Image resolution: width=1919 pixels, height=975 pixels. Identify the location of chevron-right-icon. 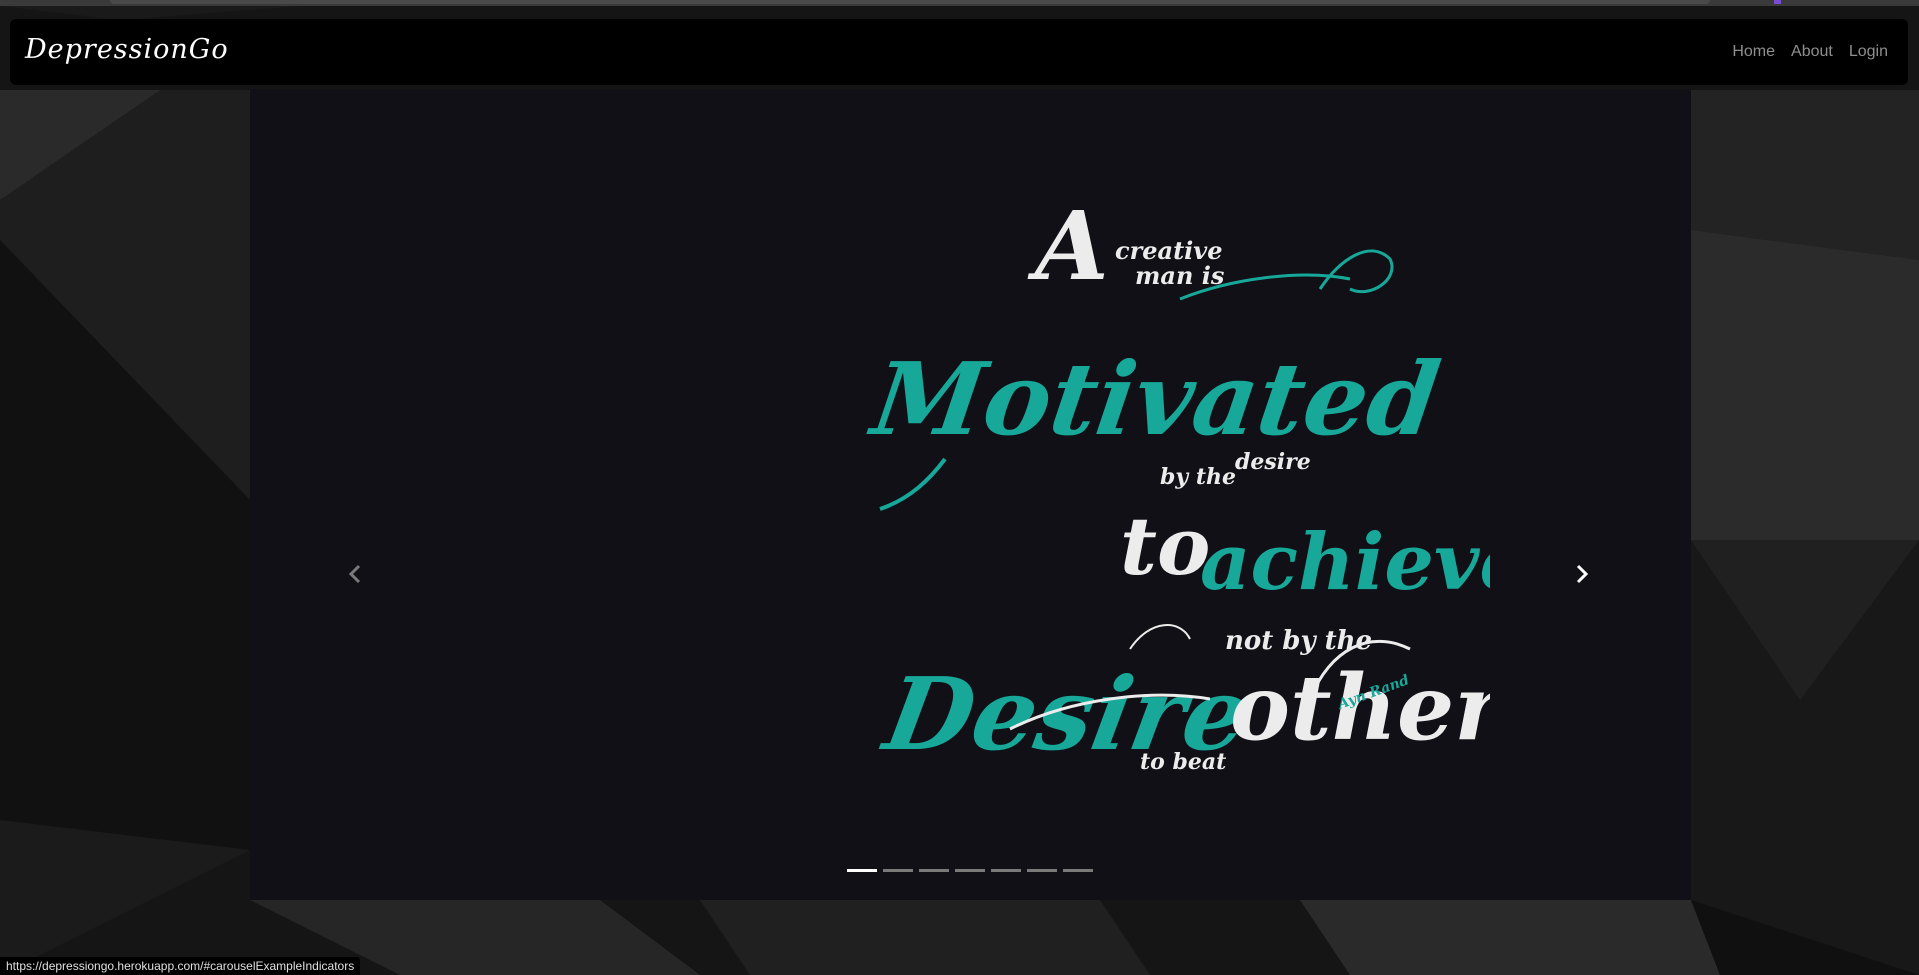
(1582, 574).